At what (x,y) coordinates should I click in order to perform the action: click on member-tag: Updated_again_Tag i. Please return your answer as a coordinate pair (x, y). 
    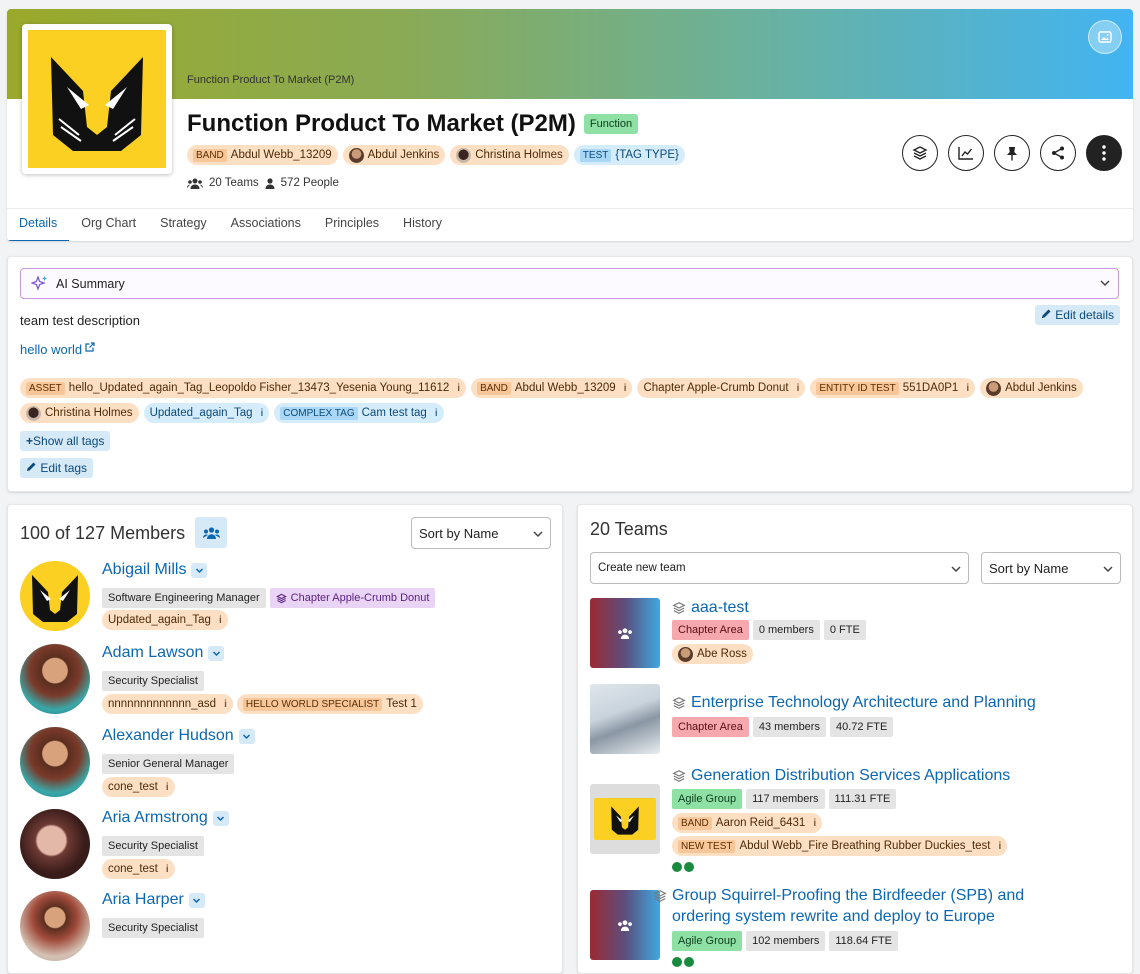
    Looking at the image, I should click on (165, 620).